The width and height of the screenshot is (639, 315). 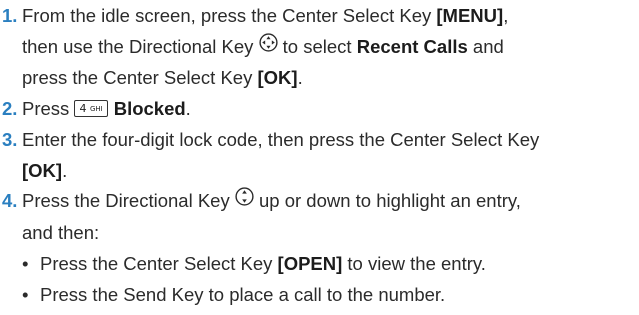 What do you see at coordinates (128, 201) in the screenshot?
I see `step-text: Press the Directional Key` at bounding box center [128, 201].